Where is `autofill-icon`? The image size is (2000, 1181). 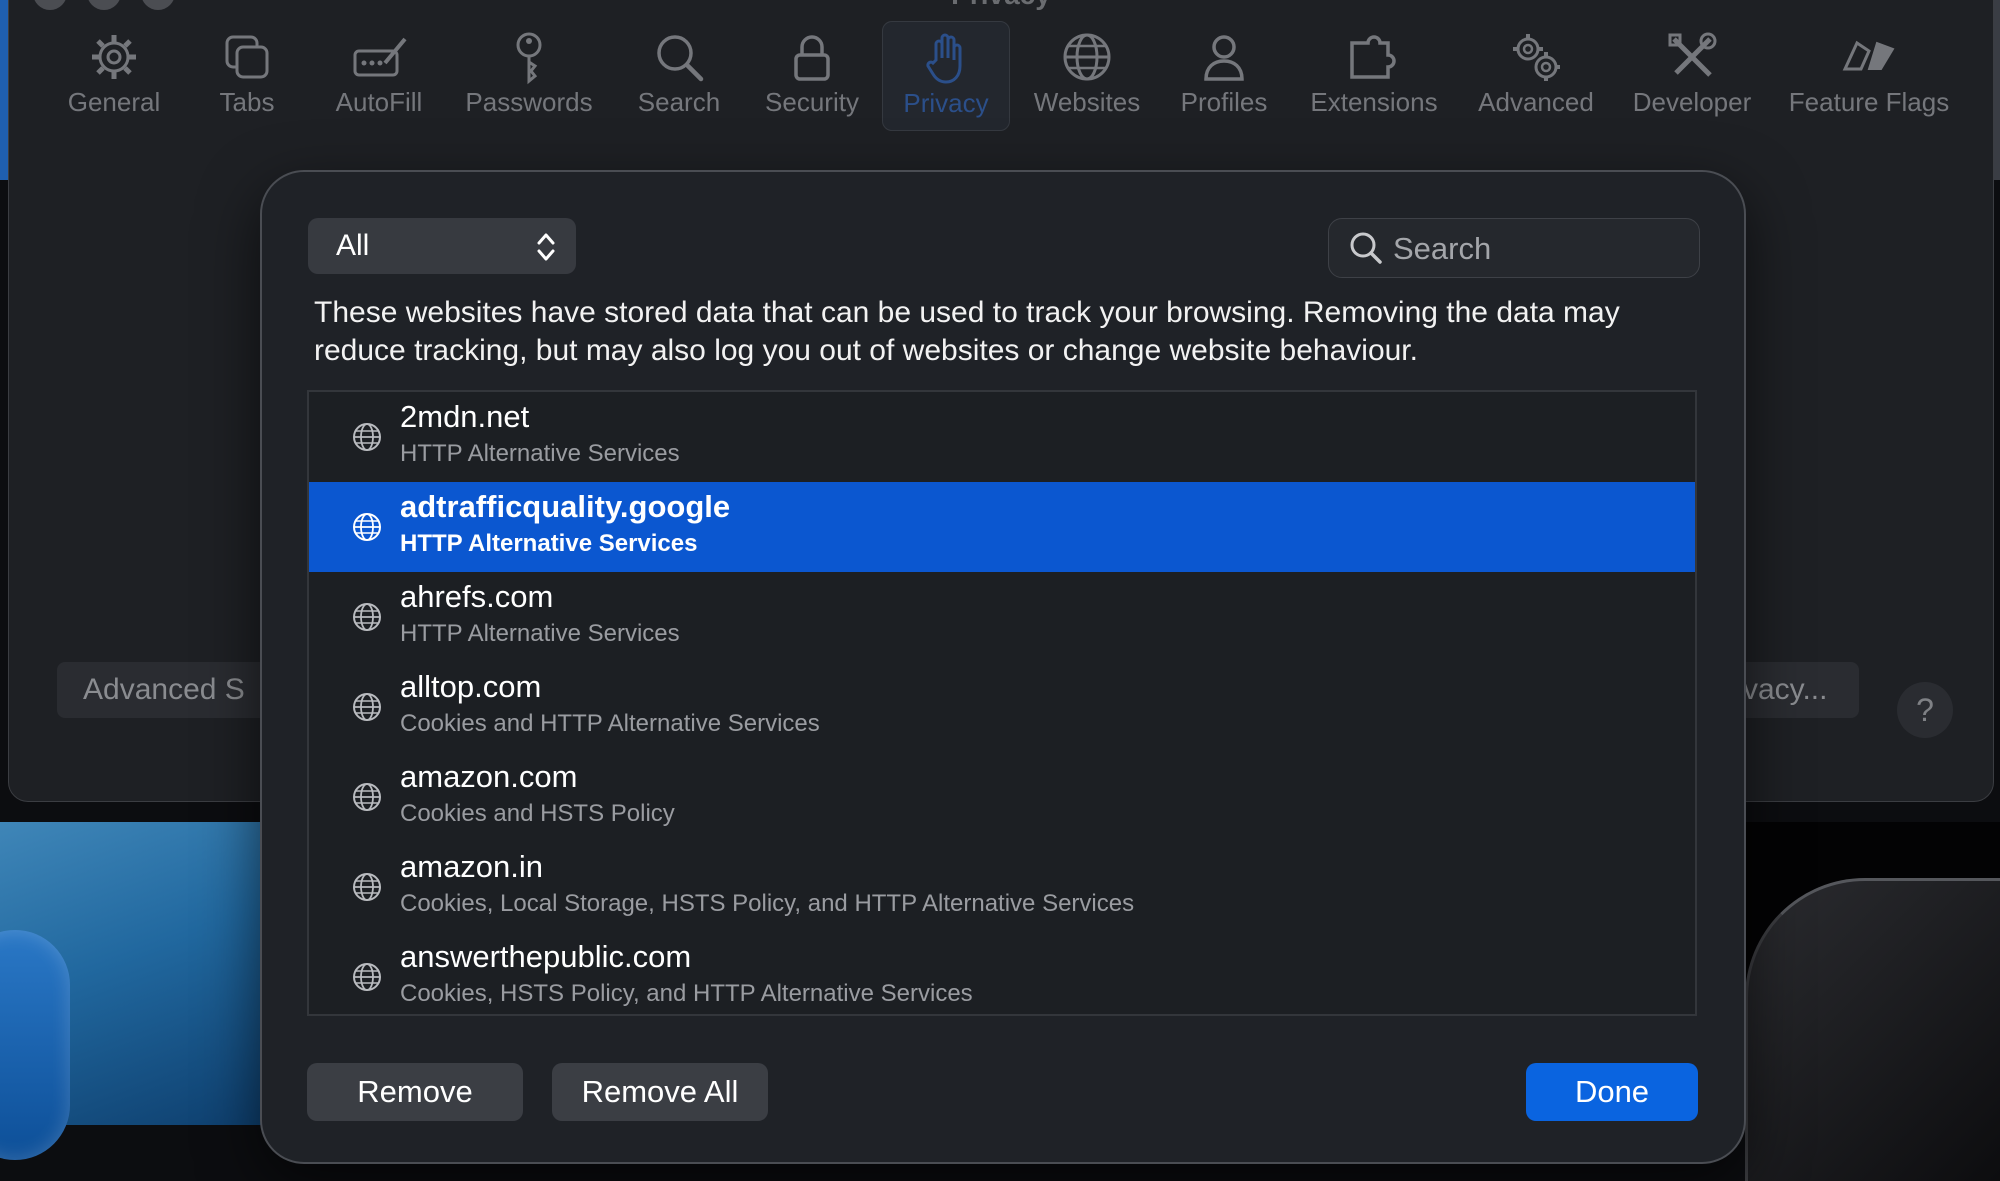 autofill-icon is located at coordinates (379, 57).